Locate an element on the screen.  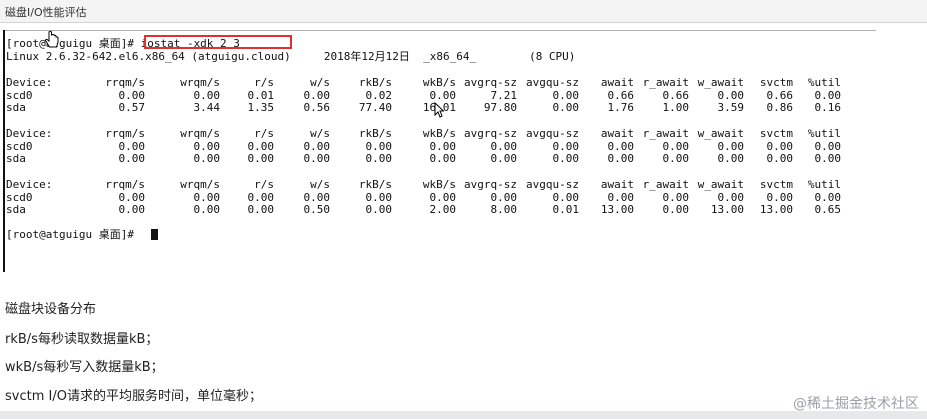
stat-value: 0.01 is located at coordinates (566, 210).